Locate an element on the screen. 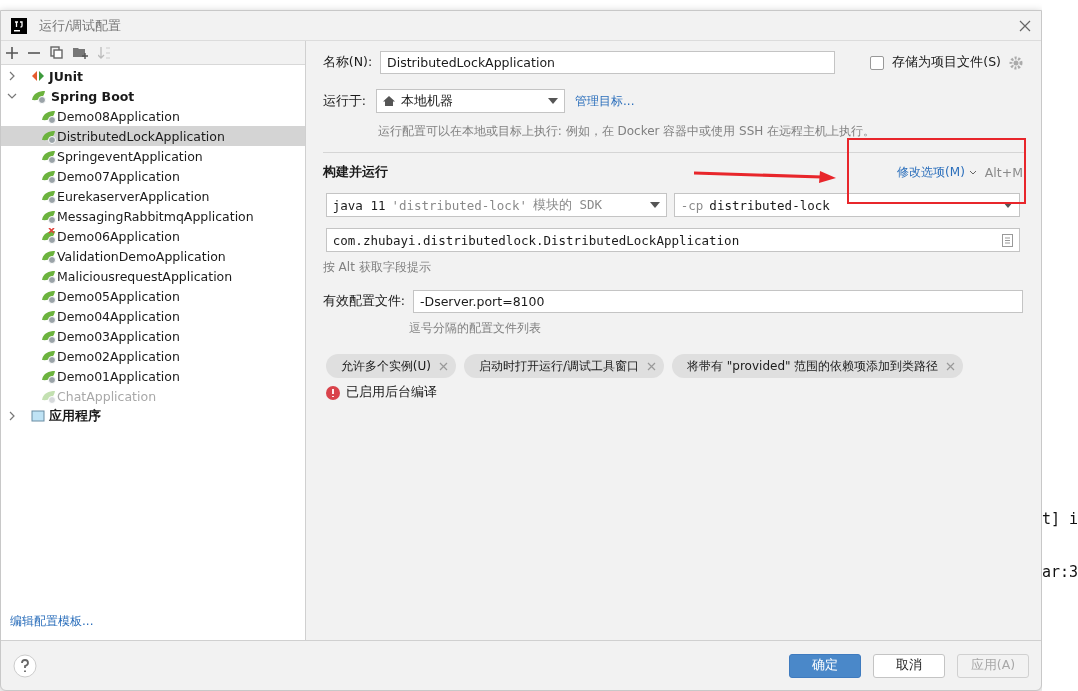  store-as-file-label: 存储为项目文件(S) is located at coordinates (946, 62).